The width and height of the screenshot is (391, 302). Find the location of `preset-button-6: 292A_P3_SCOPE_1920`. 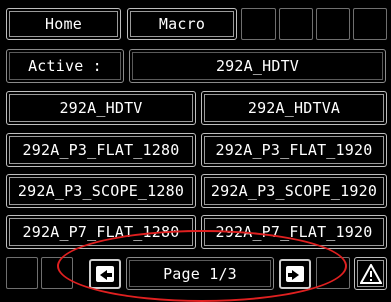

preset-button-6: 292A_P3_SCOPE_1920 is located at coordinates (294, 191).